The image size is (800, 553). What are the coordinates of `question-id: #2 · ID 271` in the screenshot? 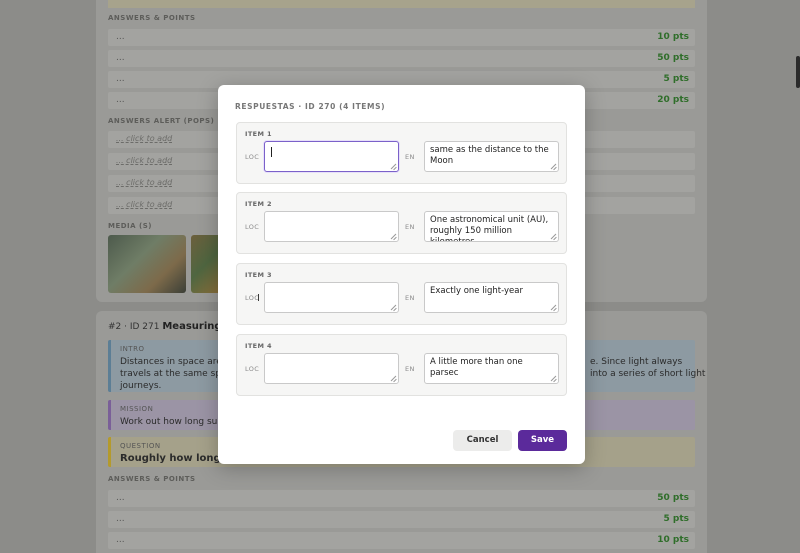 It's located at (134, 327).